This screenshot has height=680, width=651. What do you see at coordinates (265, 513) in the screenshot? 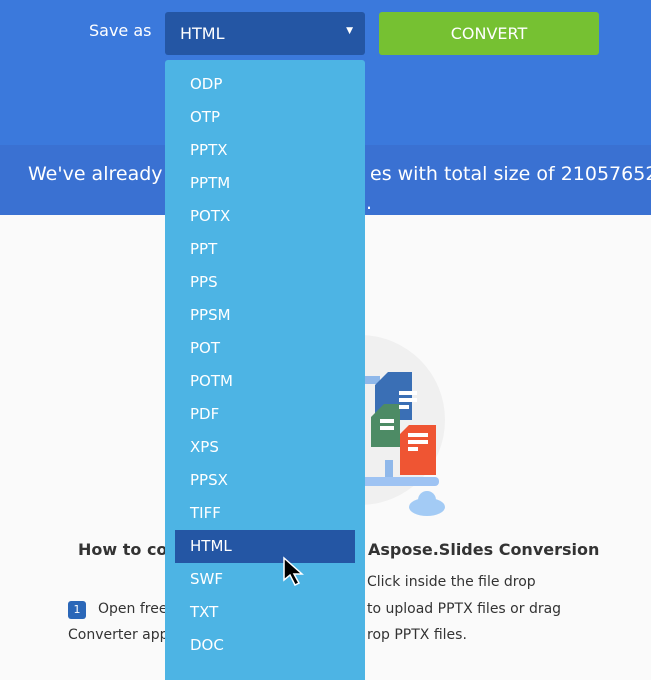
I see `dropdown-option-tiff: TIFF` at bounding box center [265, 513].